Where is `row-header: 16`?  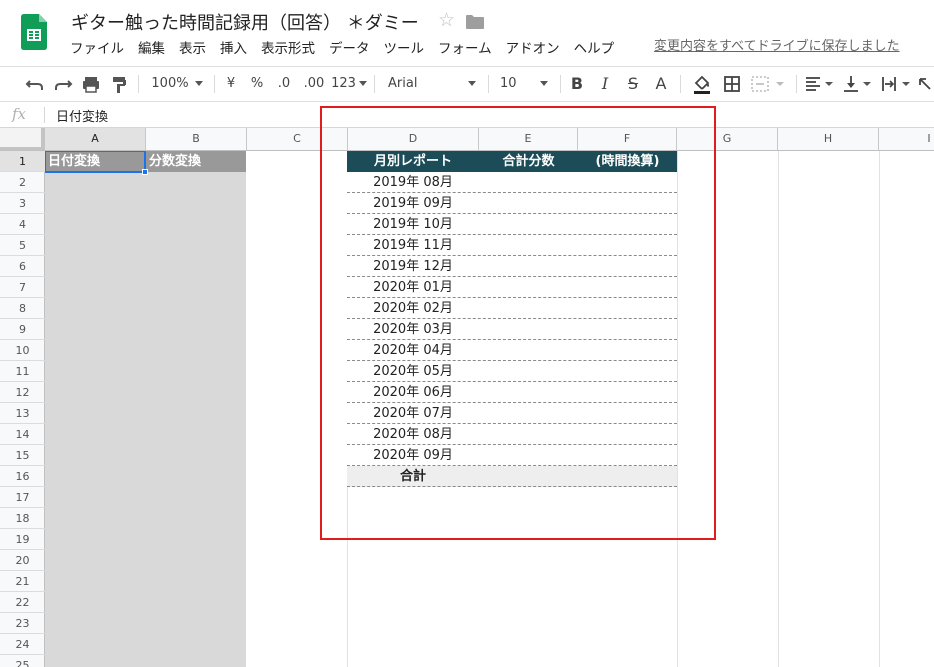 row-header: 16 is located at coordinates (22, 476).